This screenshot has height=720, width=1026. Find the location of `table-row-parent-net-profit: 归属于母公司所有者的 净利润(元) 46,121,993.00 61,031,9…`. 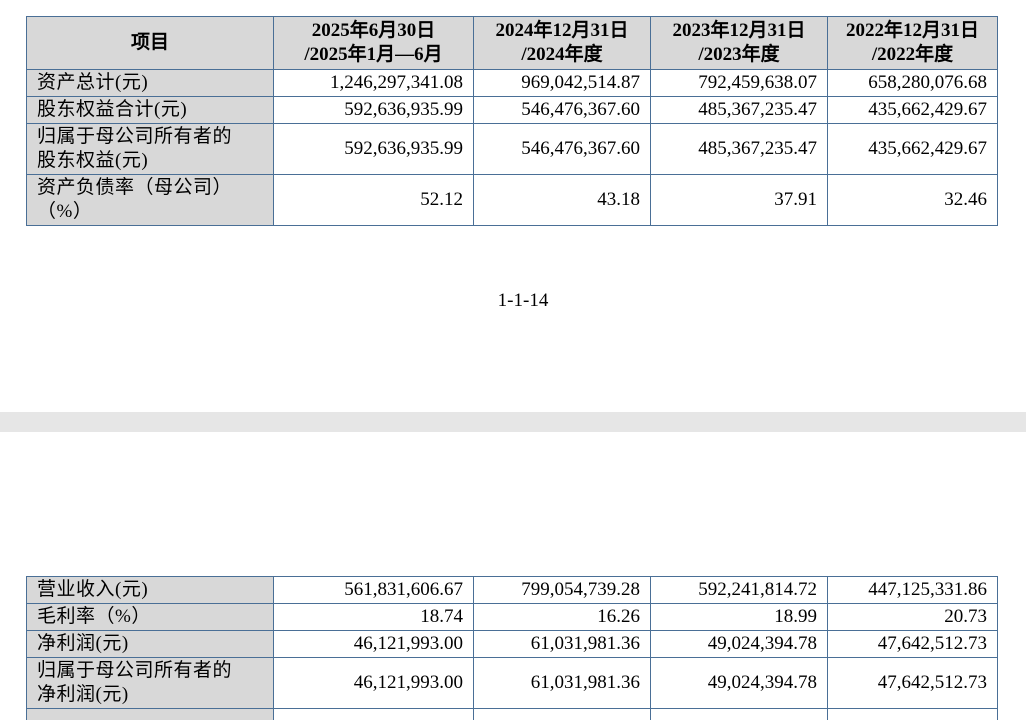

table-row-parent-net-profit: 归属于母公司所有者的 净利润(元) 46,121,993.00 61,031,9… is located at coordinates (512, 683).